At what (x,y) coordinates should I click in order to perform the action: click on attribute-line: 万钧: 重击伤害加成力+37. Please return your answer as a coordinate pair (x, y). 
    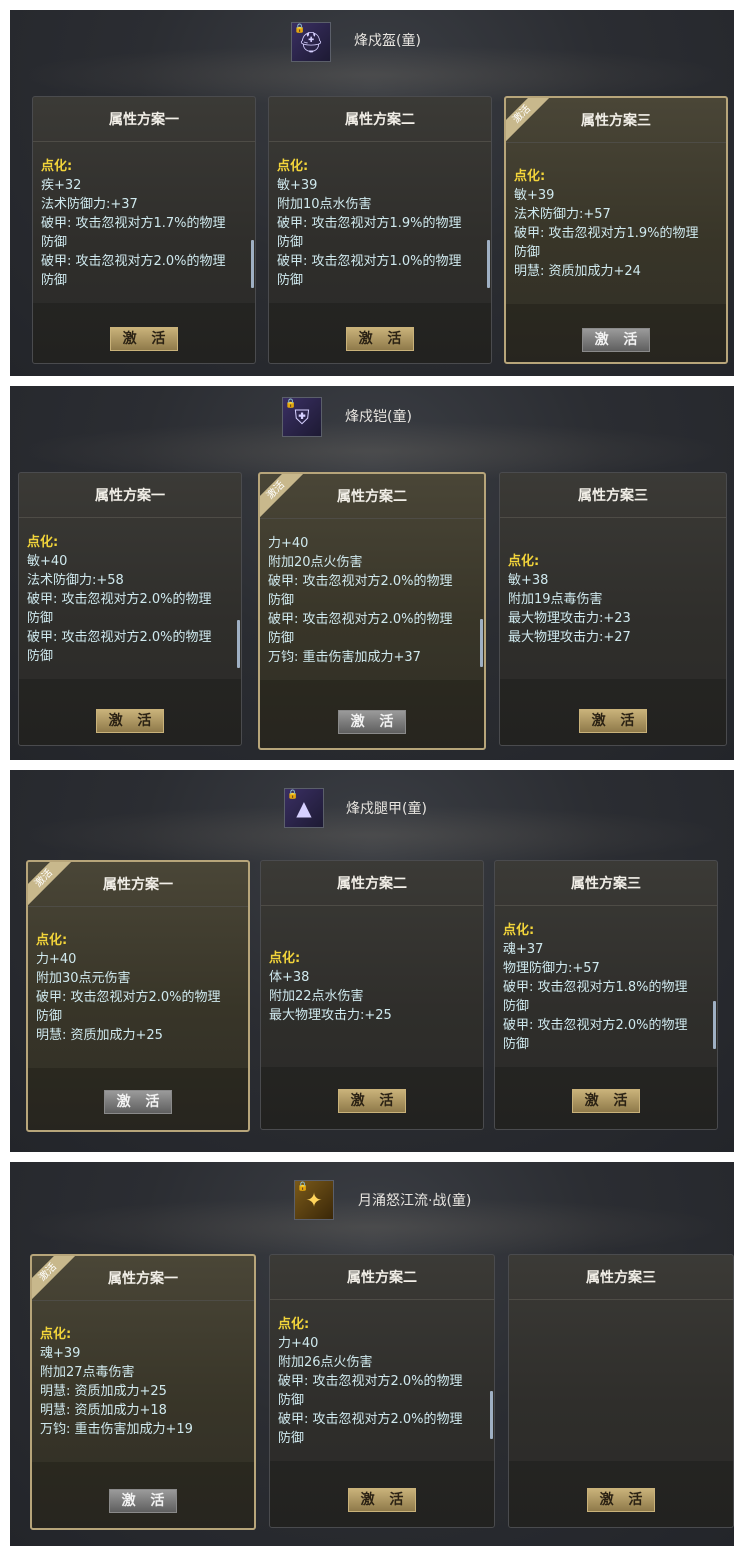
    Looking at the image, I should click on (344, 657).